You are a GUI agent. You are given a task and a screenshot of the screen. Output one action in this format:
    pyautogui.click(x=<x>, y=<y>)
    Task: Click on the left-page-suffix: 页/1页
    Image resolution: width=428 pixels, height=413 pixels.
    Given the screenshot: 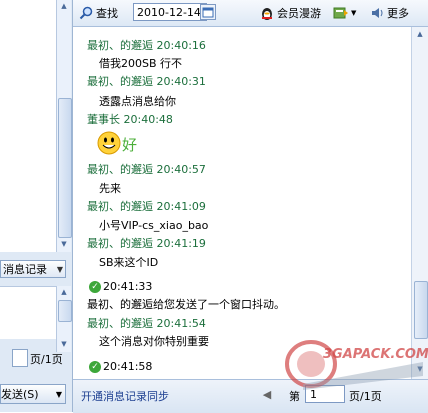 What is the action you would take?
    pyautogui.click(x=46, y=359)
    